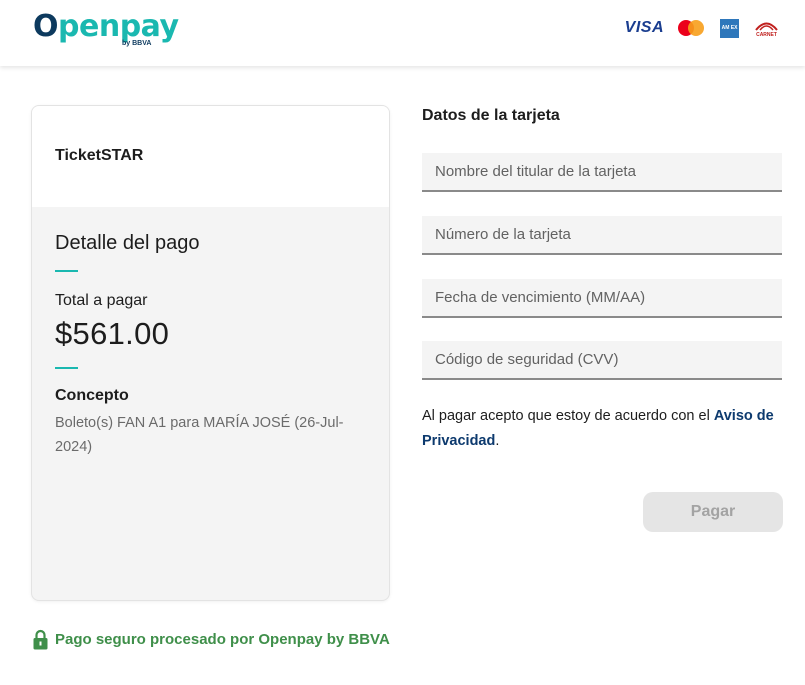 The height and width of the screenshot is (685, 805). Describe the element at coordinates (644, 27) in the screenshot. I see `visa-icon: VISA` at that location.